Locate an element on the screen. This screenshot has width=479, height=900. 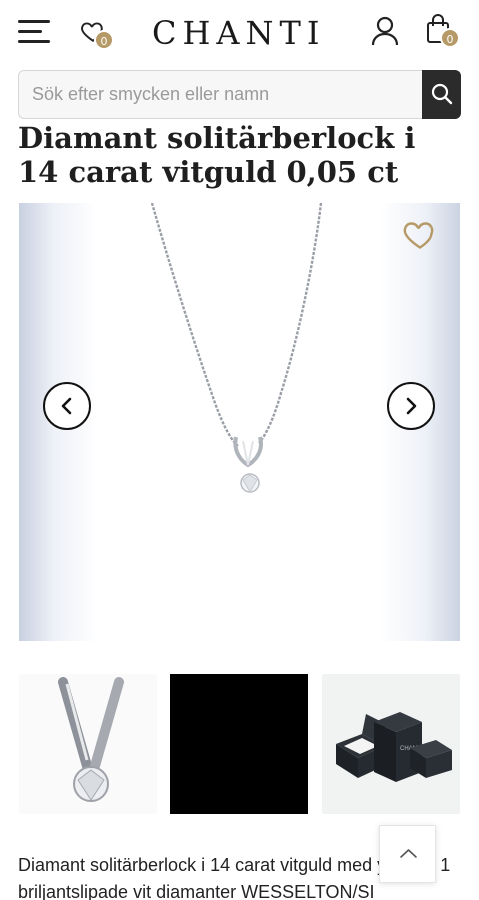
brand-logo: CHANTI is located at coordinates (238, 33).